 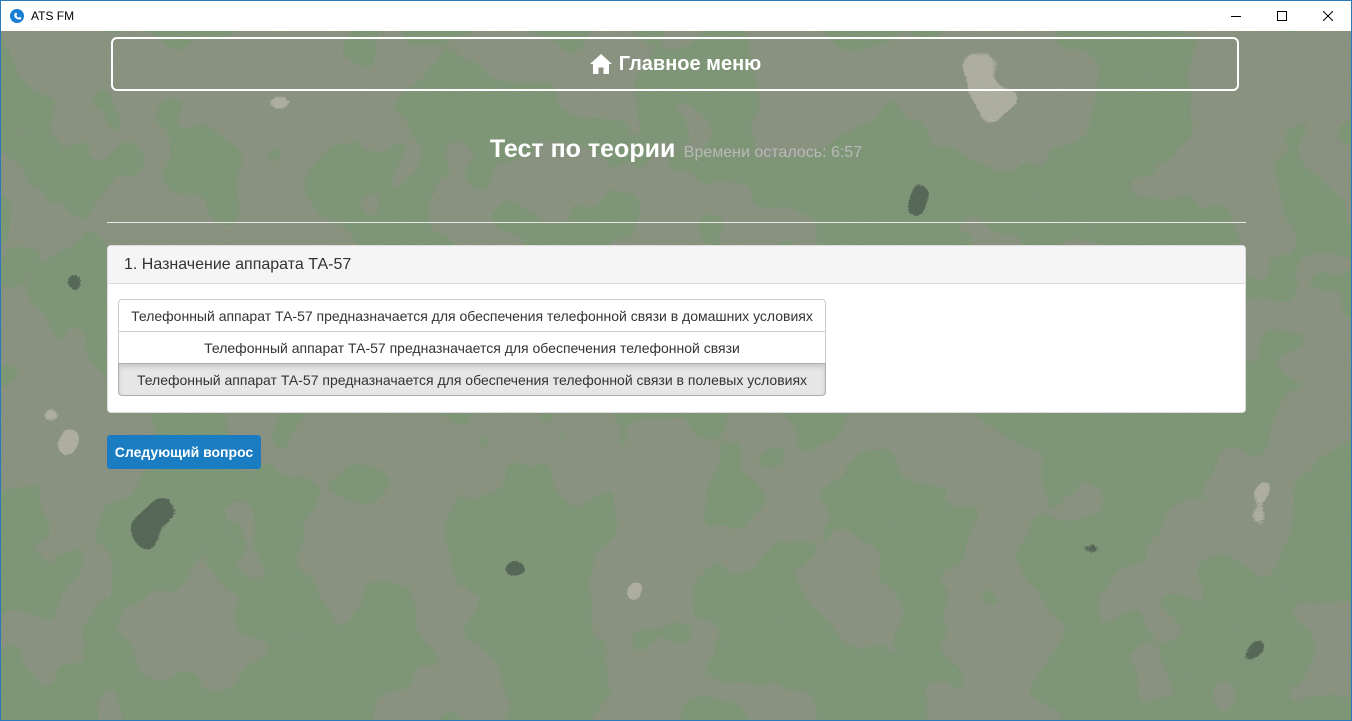 I want to click on main-menu-button: Главное меню, so click(x=675, y=64).